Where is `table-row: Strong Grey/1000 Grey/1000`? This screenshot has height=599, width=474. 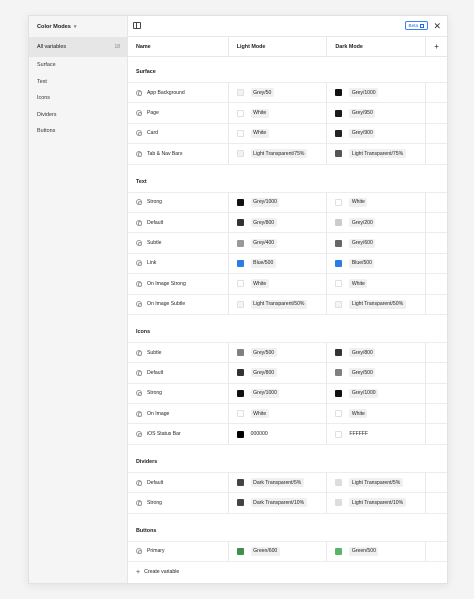 table-row: Strong Grey/1000 Grey/1000 is located at coordinates (287, 394).